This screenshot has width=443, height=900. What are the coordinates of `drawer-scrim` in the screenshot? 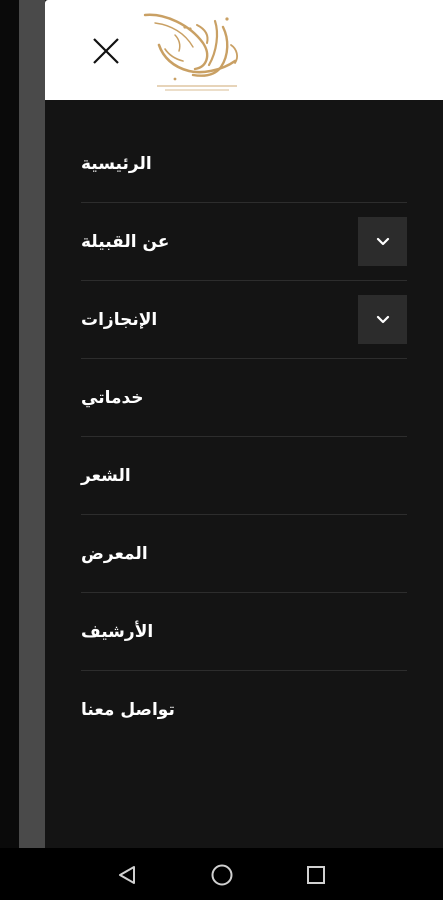 It's located at (32, 424).